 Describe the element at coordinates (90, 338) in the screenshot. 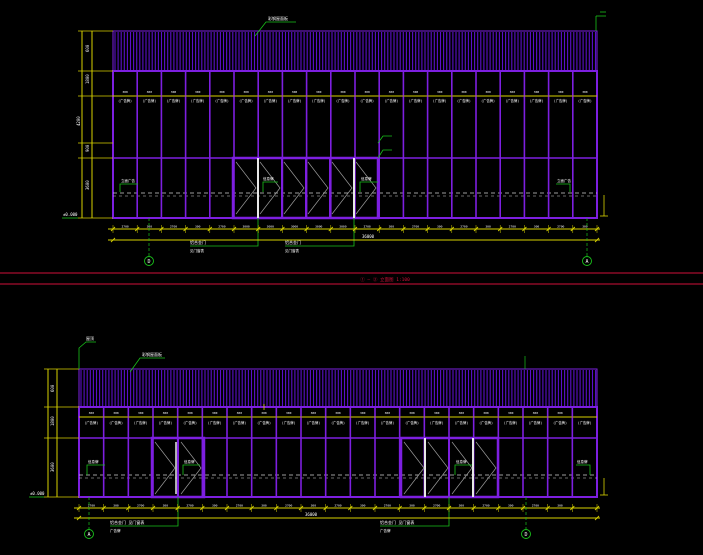

I see `bottom-top-tag: 屋顶` at that location.